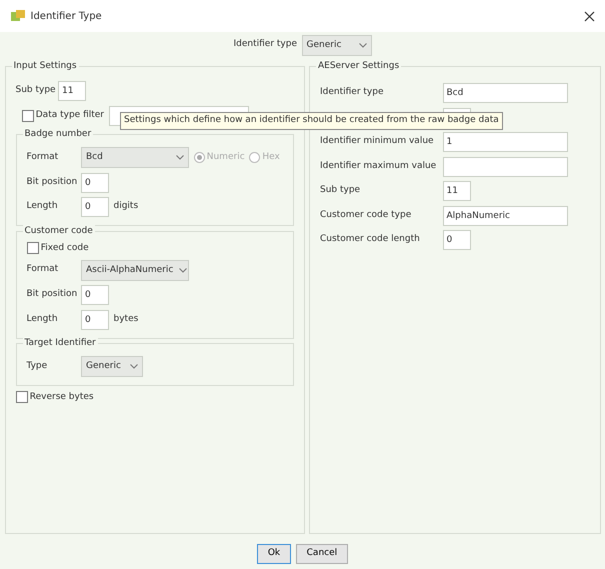  I want to click on tooltip: Settings which define how an identifier should be created from the raw badge data, so click(311, 121).